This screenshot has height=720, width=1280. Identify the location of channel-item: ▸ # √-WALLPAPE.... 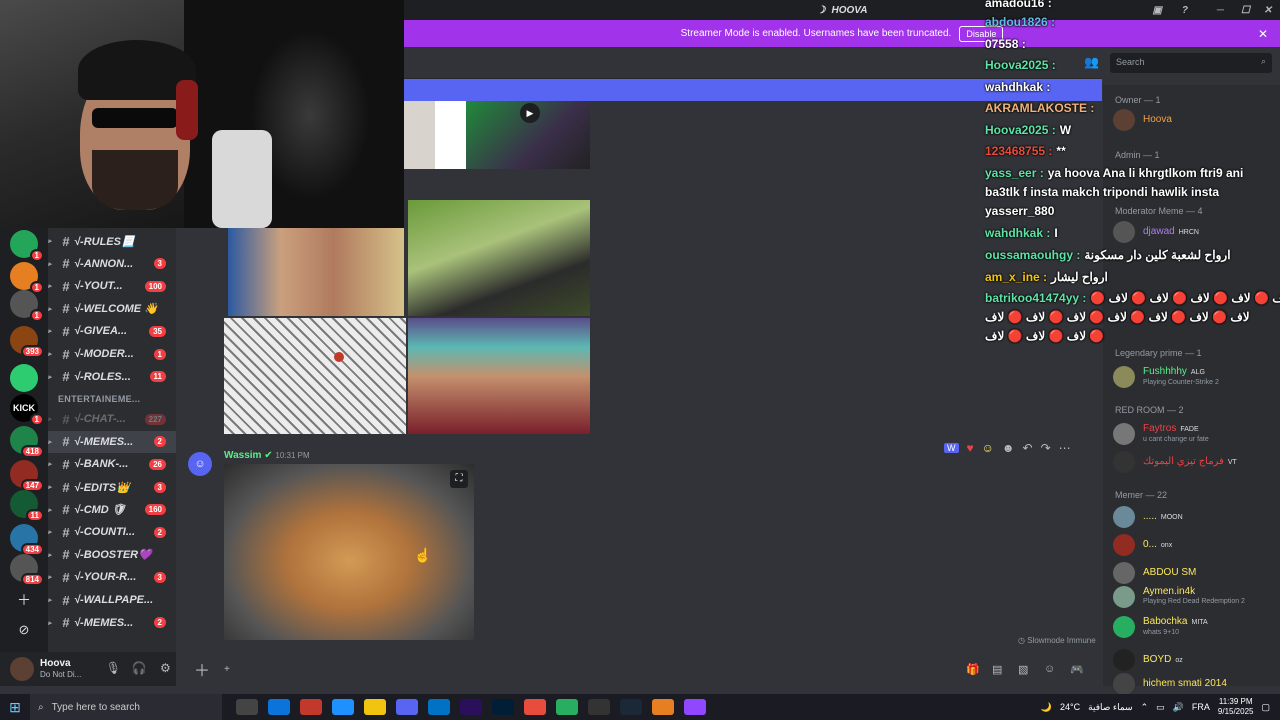
(112, 600).